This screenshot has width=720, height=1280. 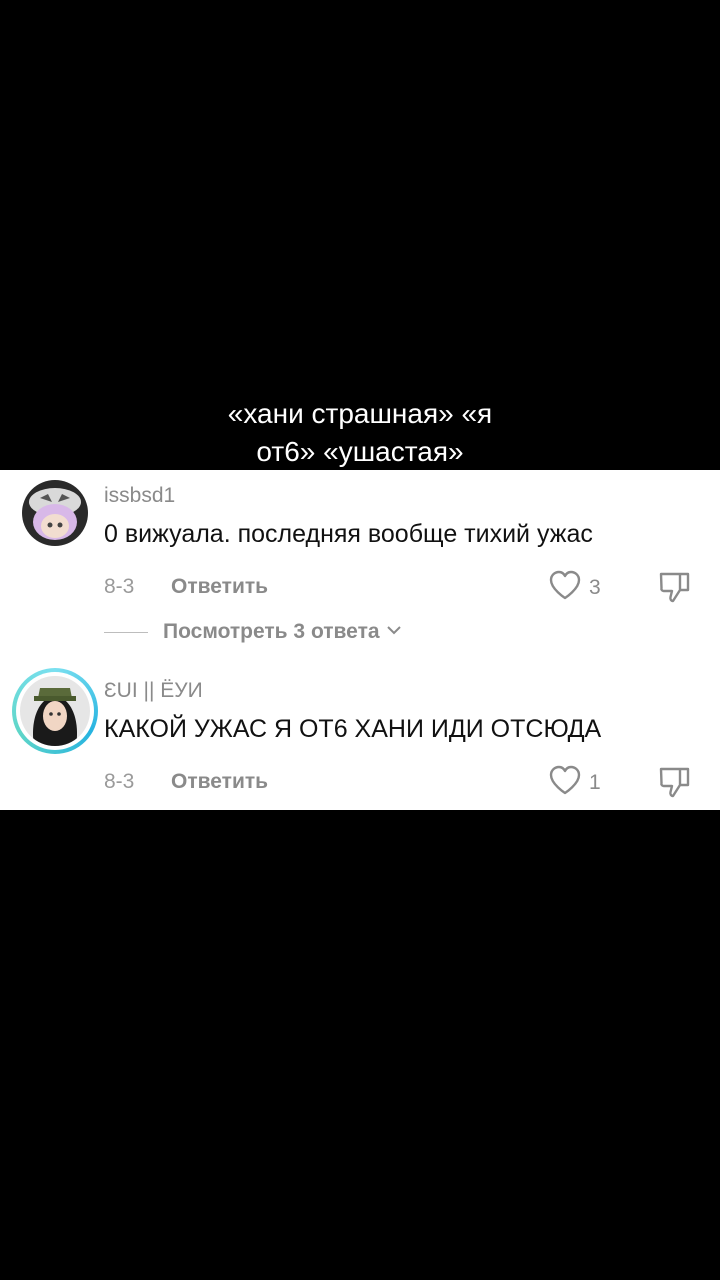 I want to click on like-count: 1, so click(x=595, y=782).